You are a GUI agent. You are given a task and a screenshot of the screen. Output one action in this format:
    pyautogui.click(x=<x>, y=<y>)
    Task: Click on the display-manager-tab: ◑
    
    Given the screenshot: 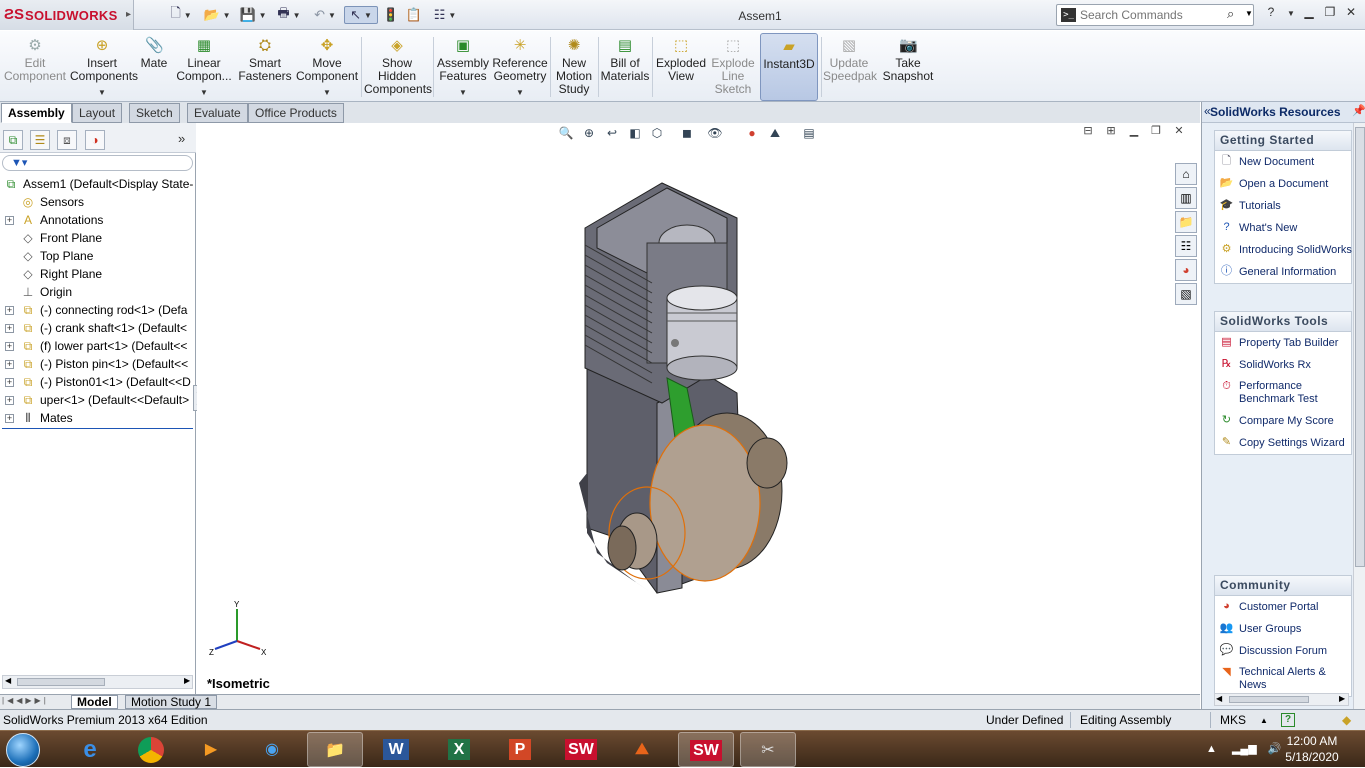 What is the action you would take?
    pyautogui.click(x=95, y=140)
    